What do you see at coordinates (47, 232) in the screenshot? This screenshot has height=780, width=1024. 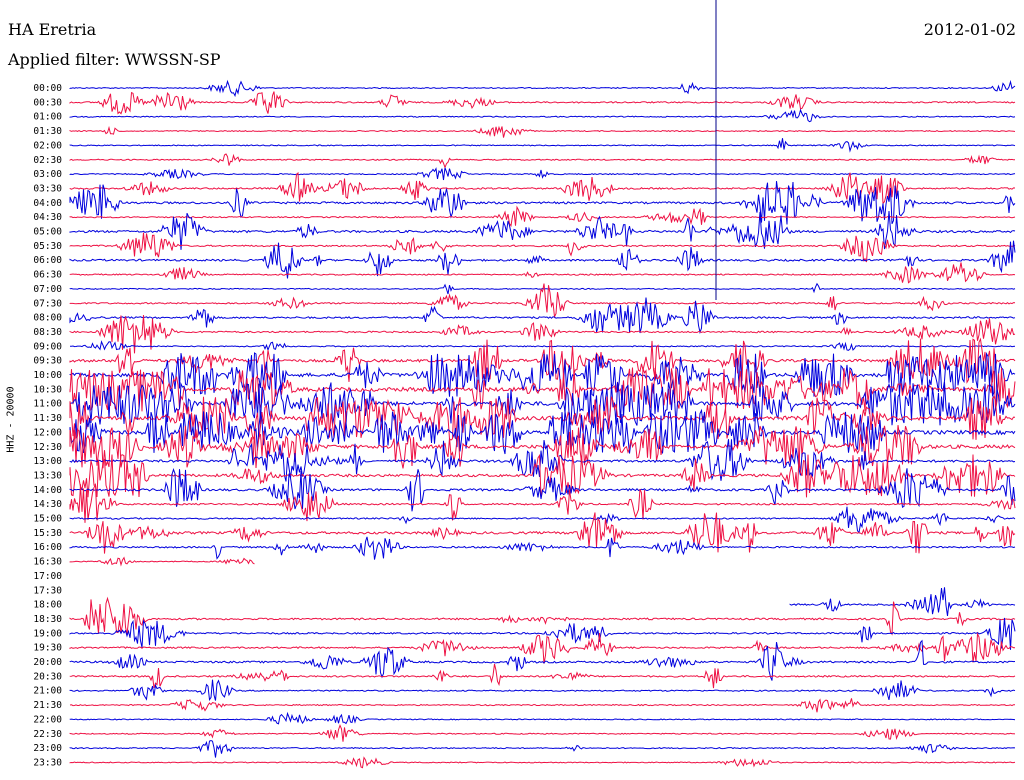 I see `time-tick-label: 05:00` at bounding box center [47, 232].